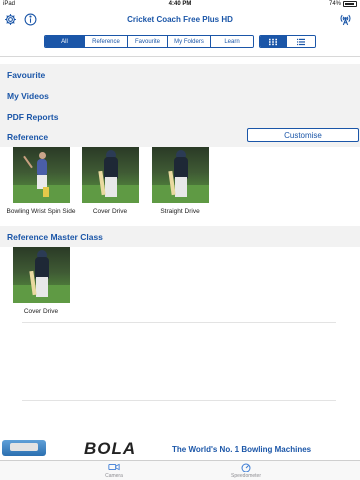  What do you see at coordinates (350, 4) in the screenshot?
I see `battery-icon` at bounding box center [350, 4].